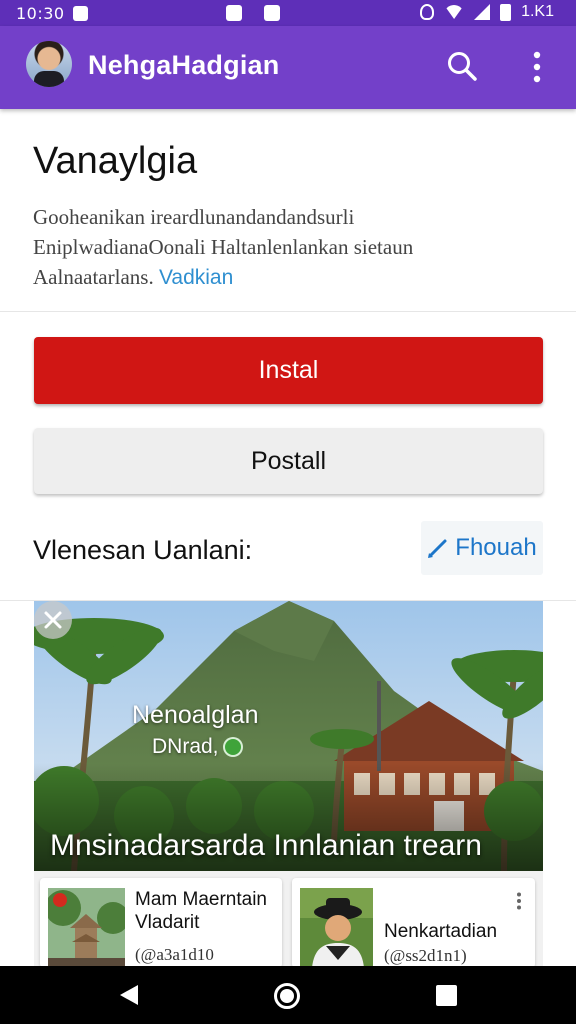 This screenshot has width=576, height=1024. I want to click on close-icon, so click(53, 620).